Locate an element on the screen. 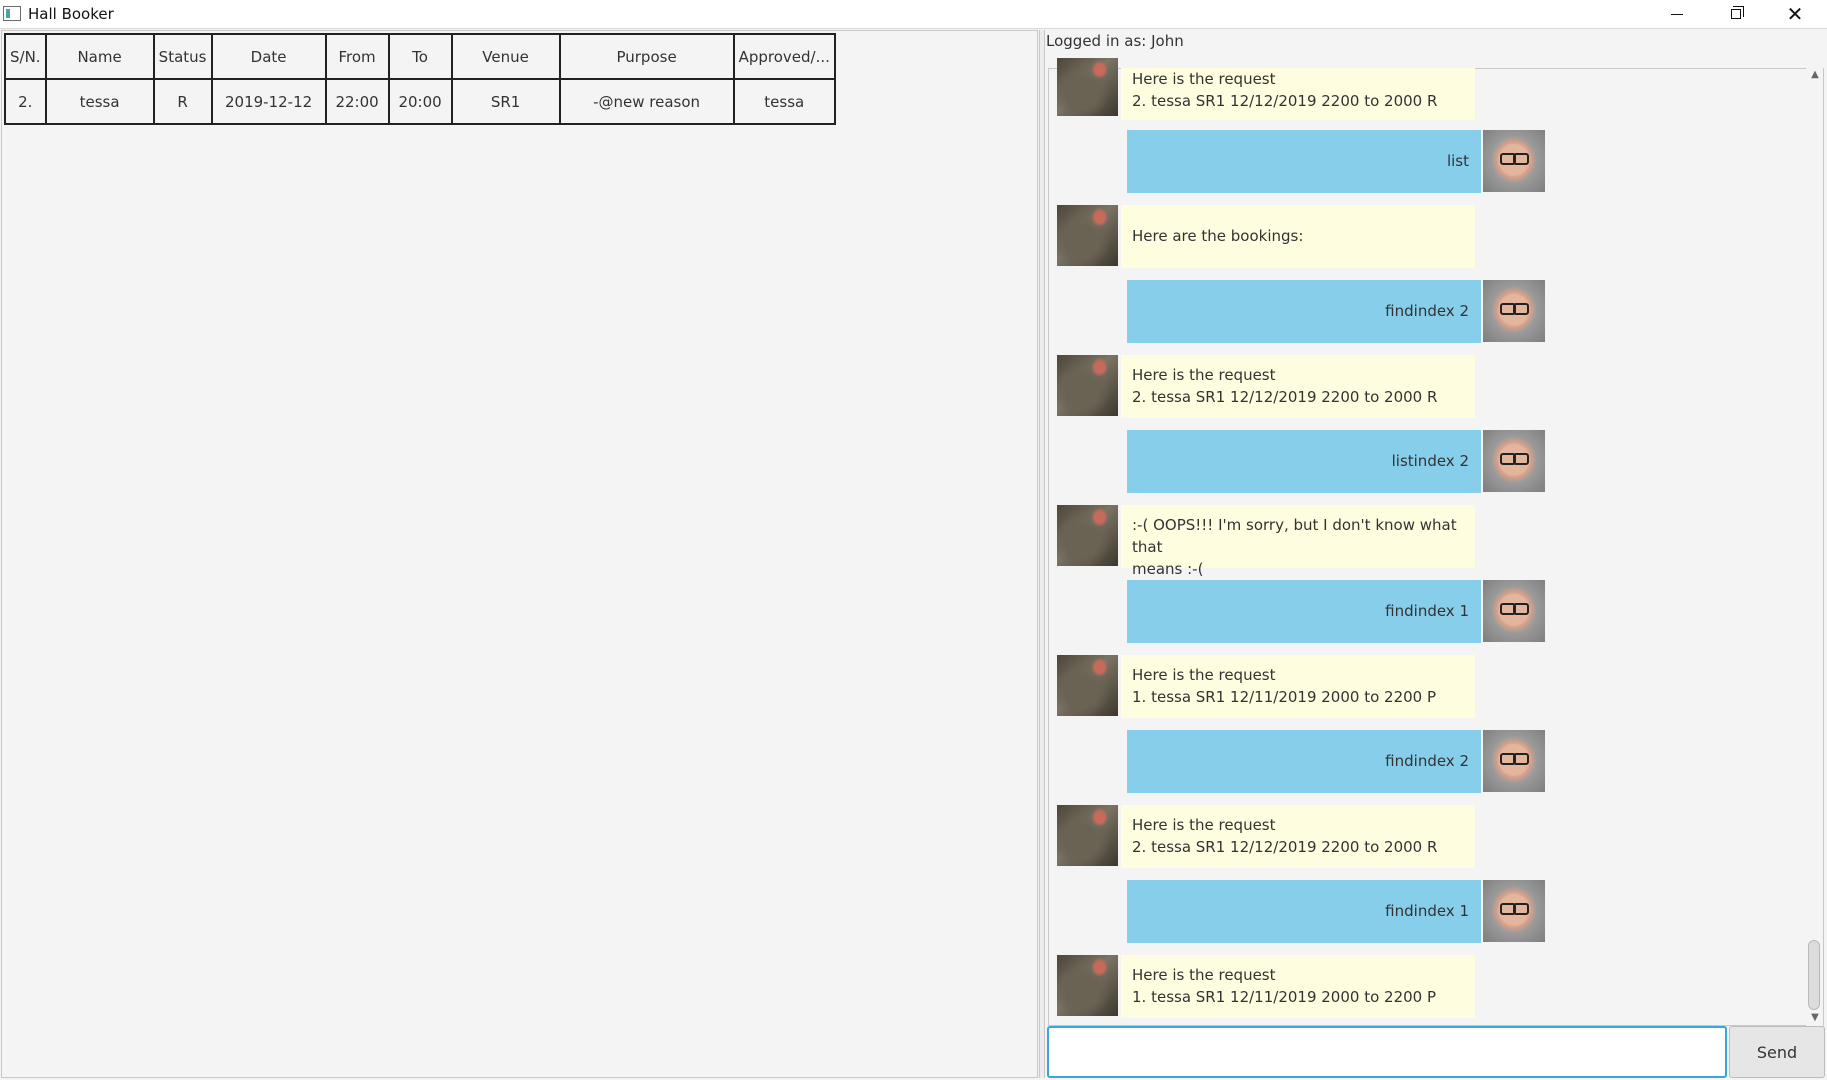  column-header-date: Date is located at coordinates (268, 56).